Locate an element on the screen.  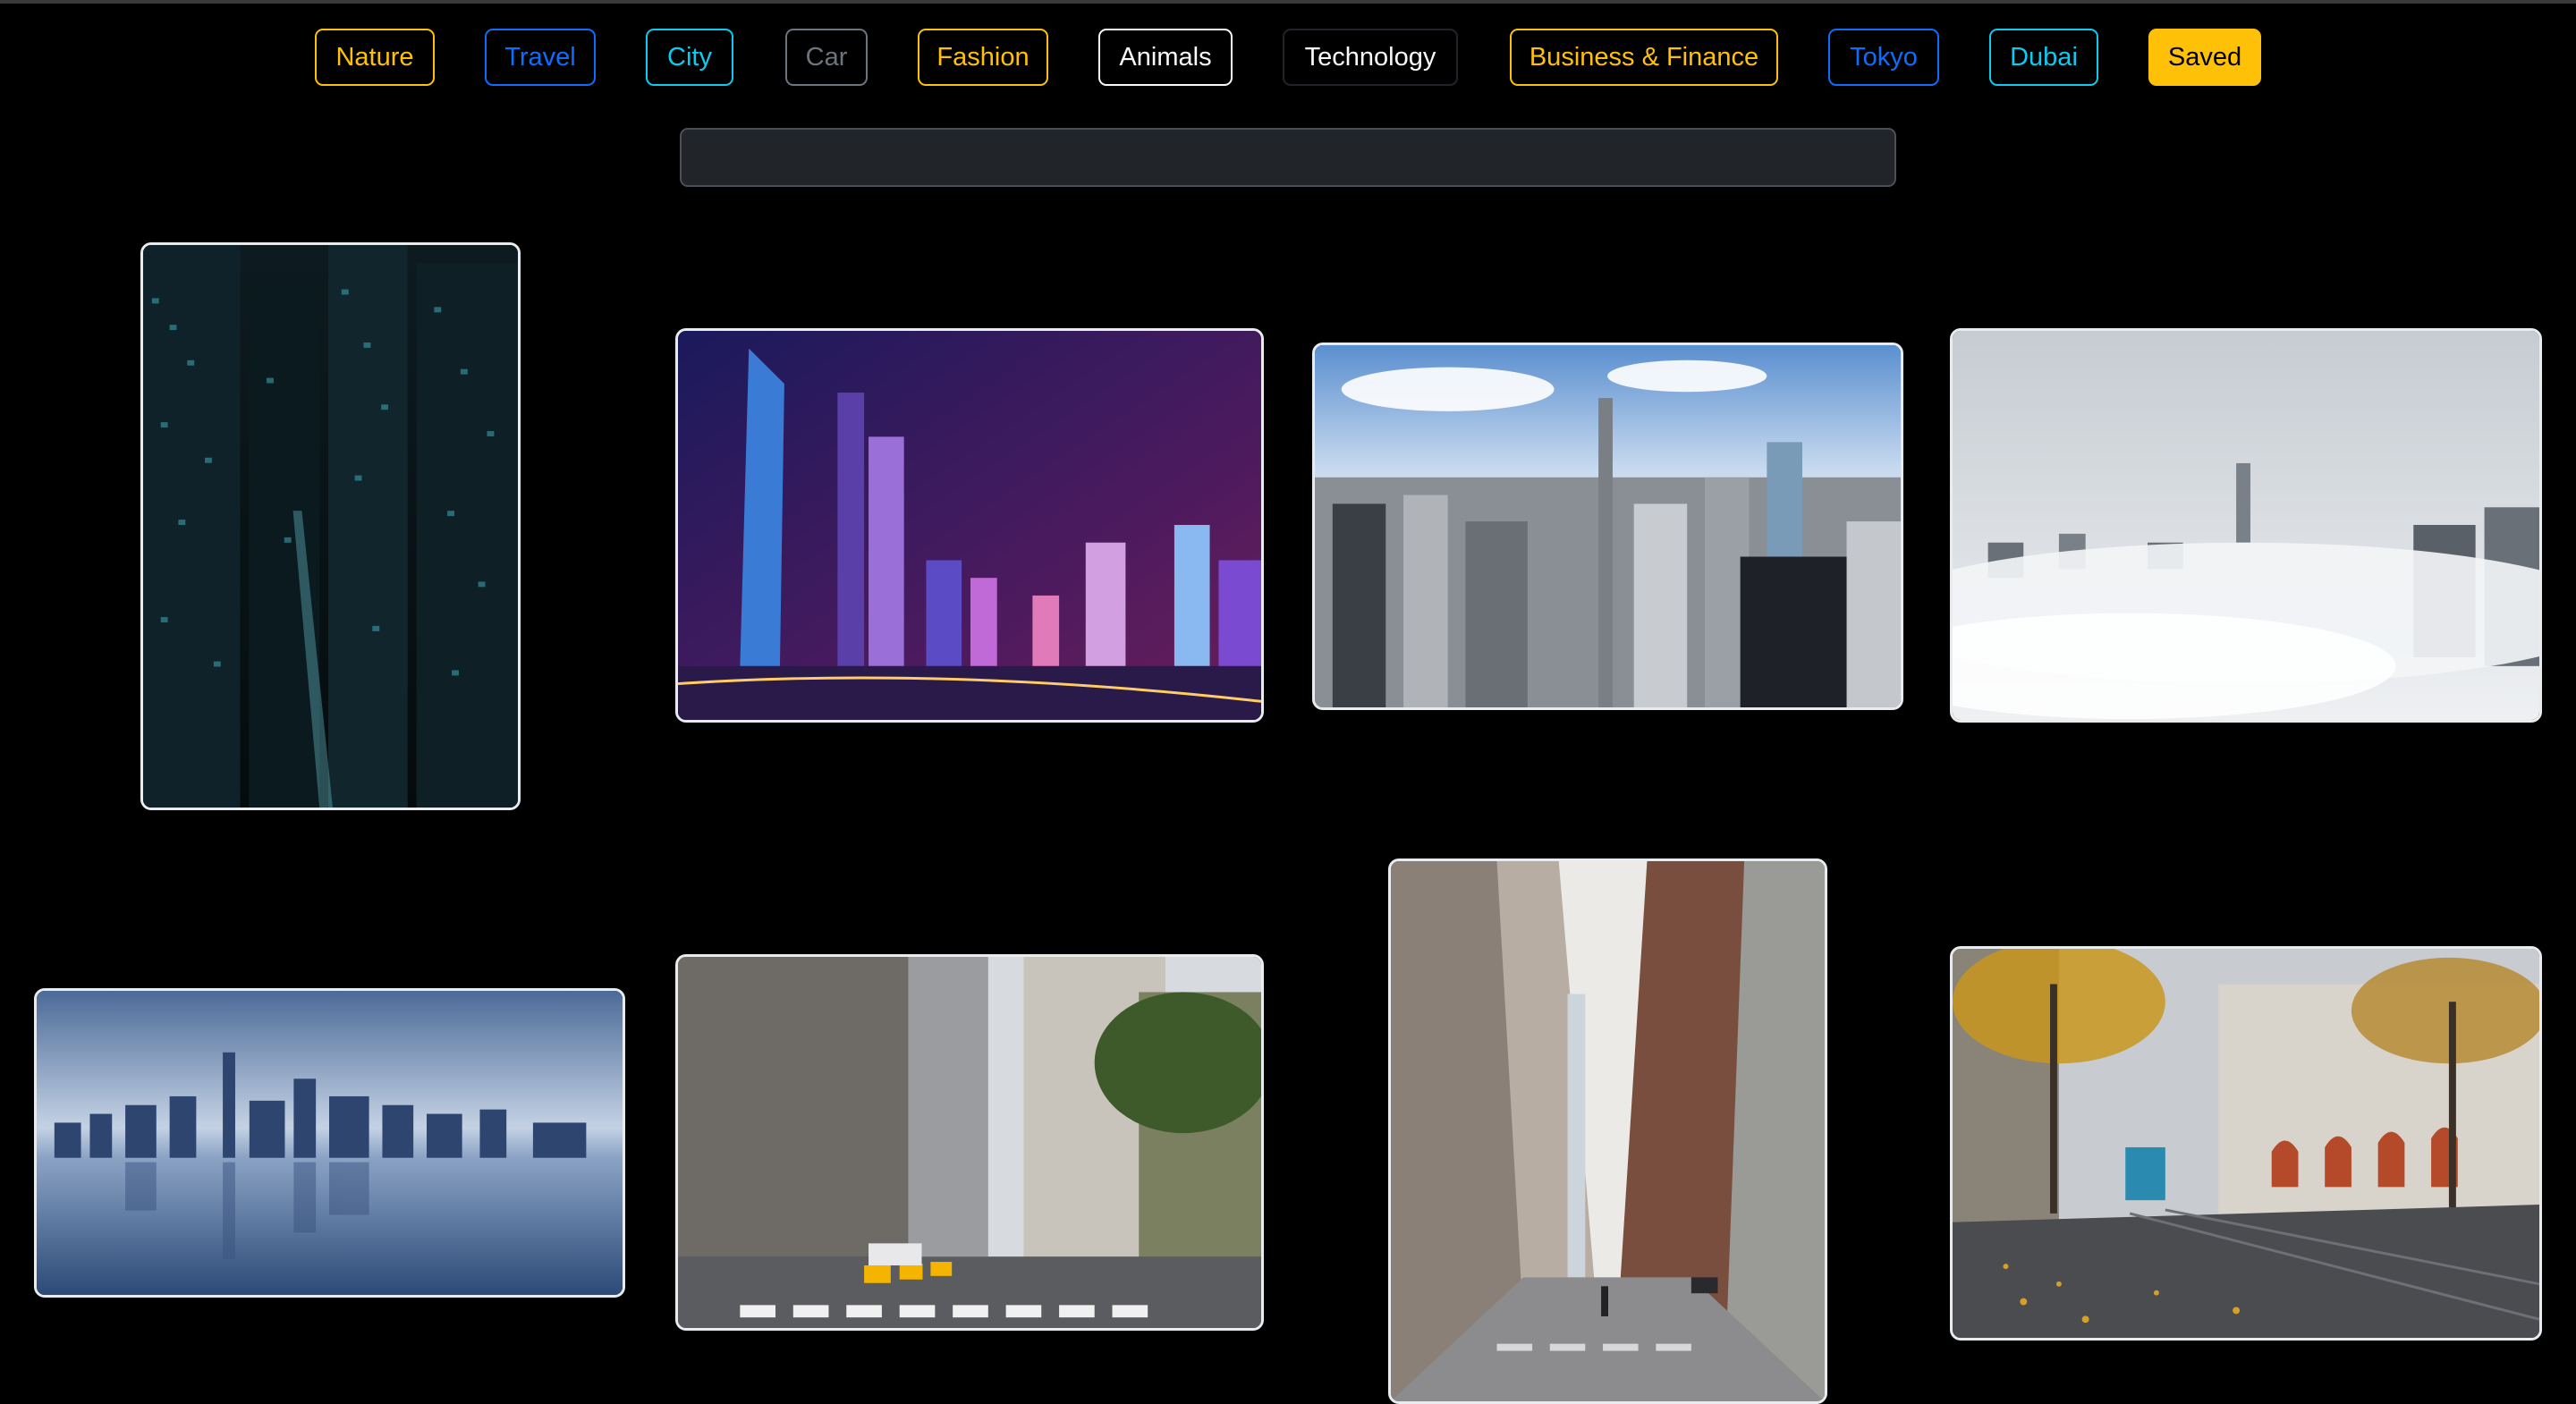
city-image-avenue-crosswalk is located at coordinates (969, 1143).